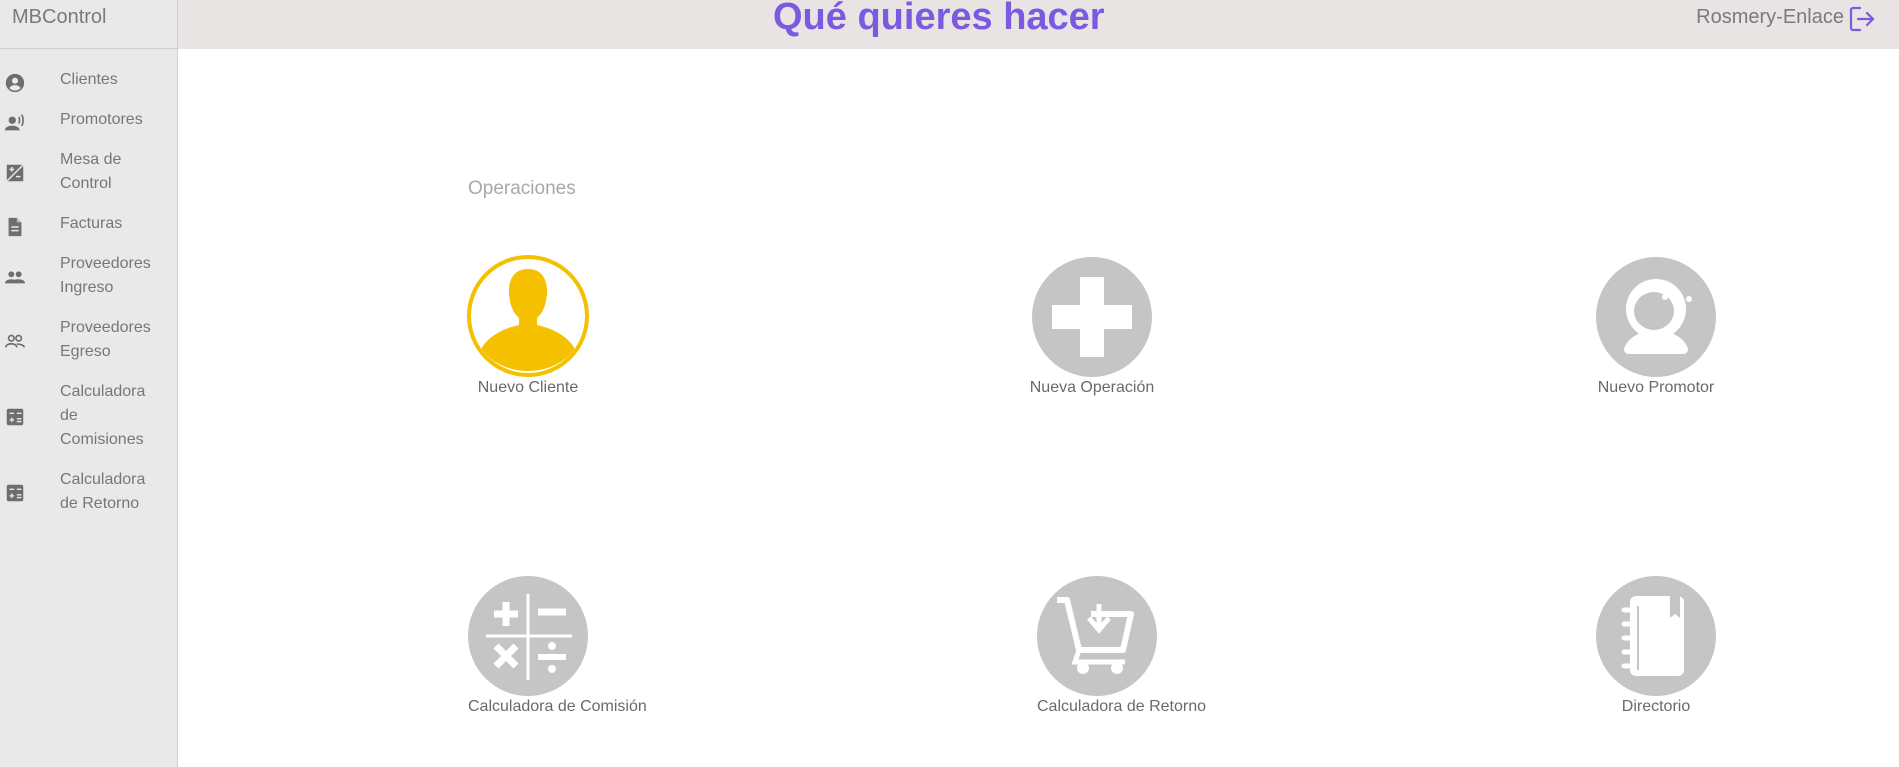 Image resolution: width=1899 pixels, height=767 pixels. I want to click on user-name: Rosmery-Enlace, so click(1770, 17).